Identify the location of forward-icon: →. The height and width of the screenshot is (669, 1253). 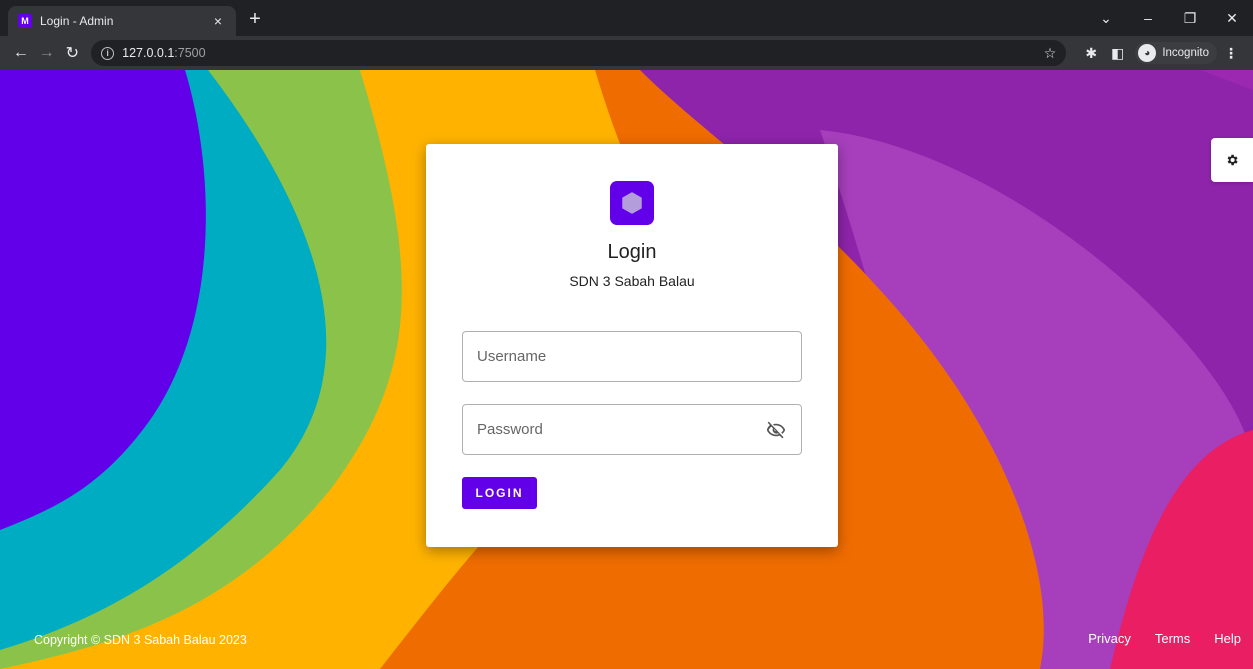
(47, 53).